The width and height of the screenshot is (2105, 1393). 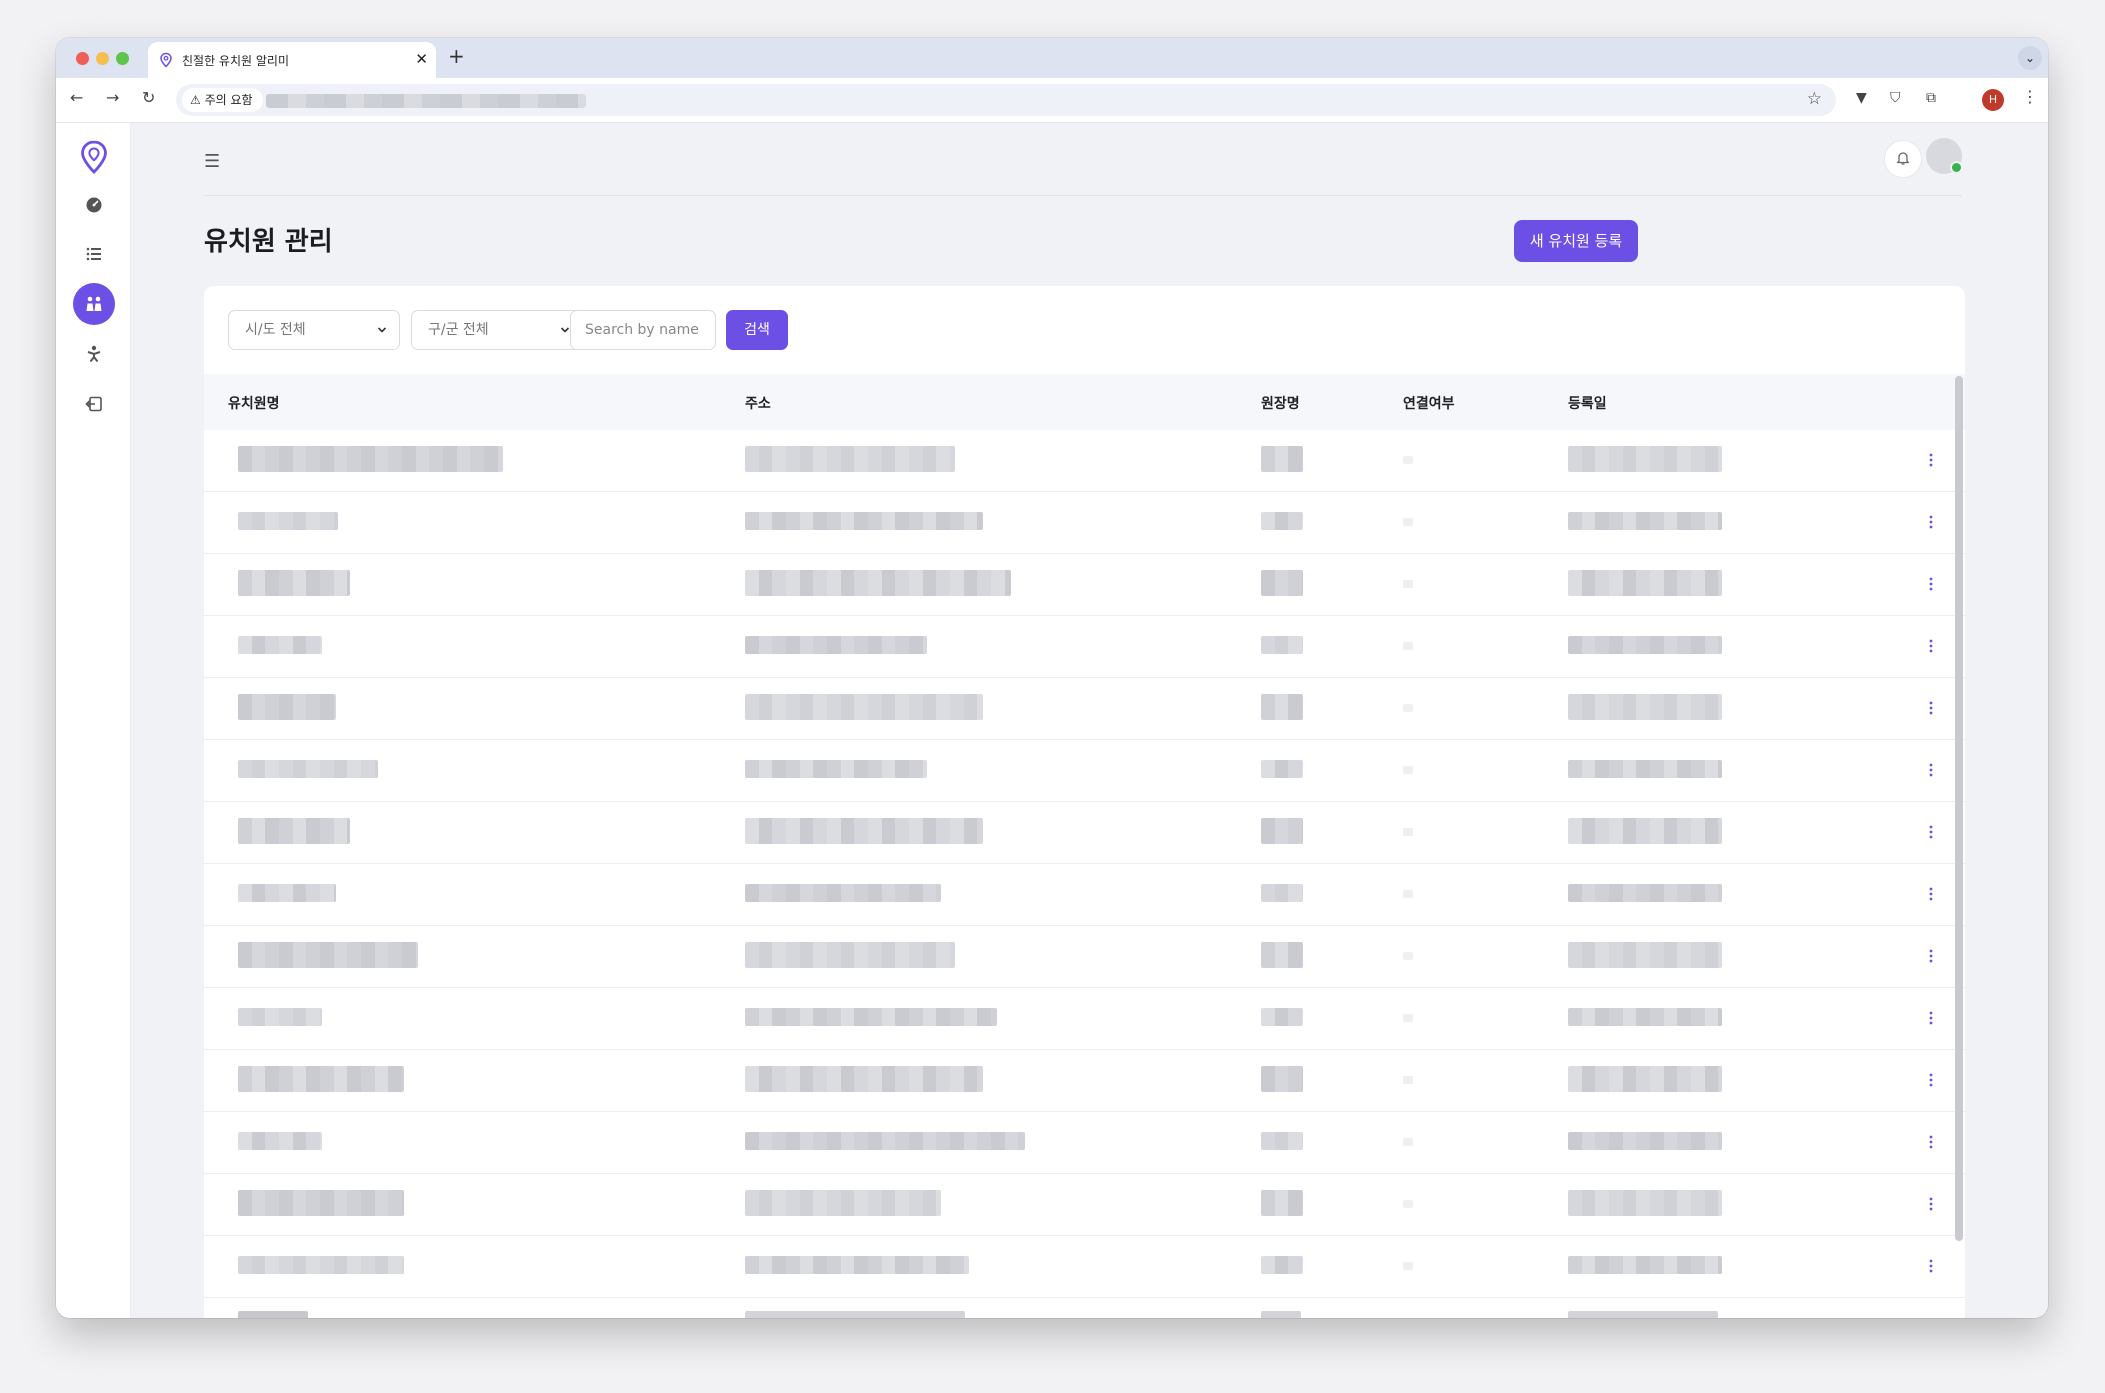 I want to click on gugun-select: 구/군 전체, so click(x=497, y=330).